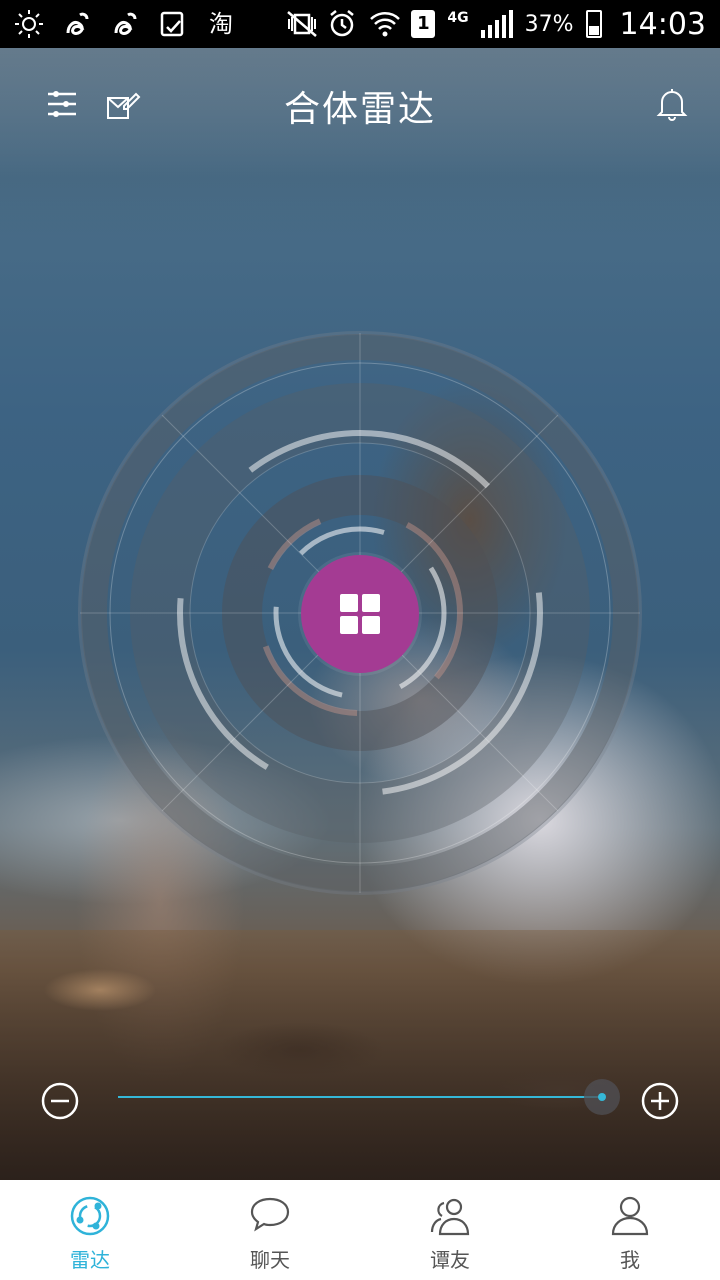 This screenshot has height=1280, width=720. Describe the element at coordinates (458, 18) in the screenshot. I see `network-type: 4G` at that location.